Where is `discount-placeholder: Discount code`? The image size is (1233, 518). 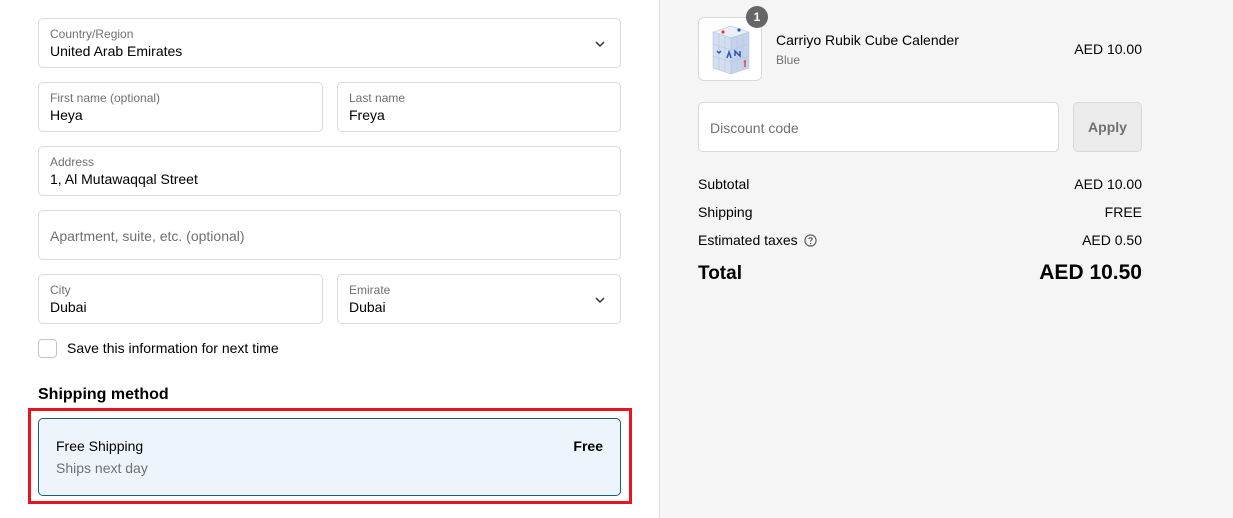
discount-placeholder: Discount code is located at coordinates (754, 128).